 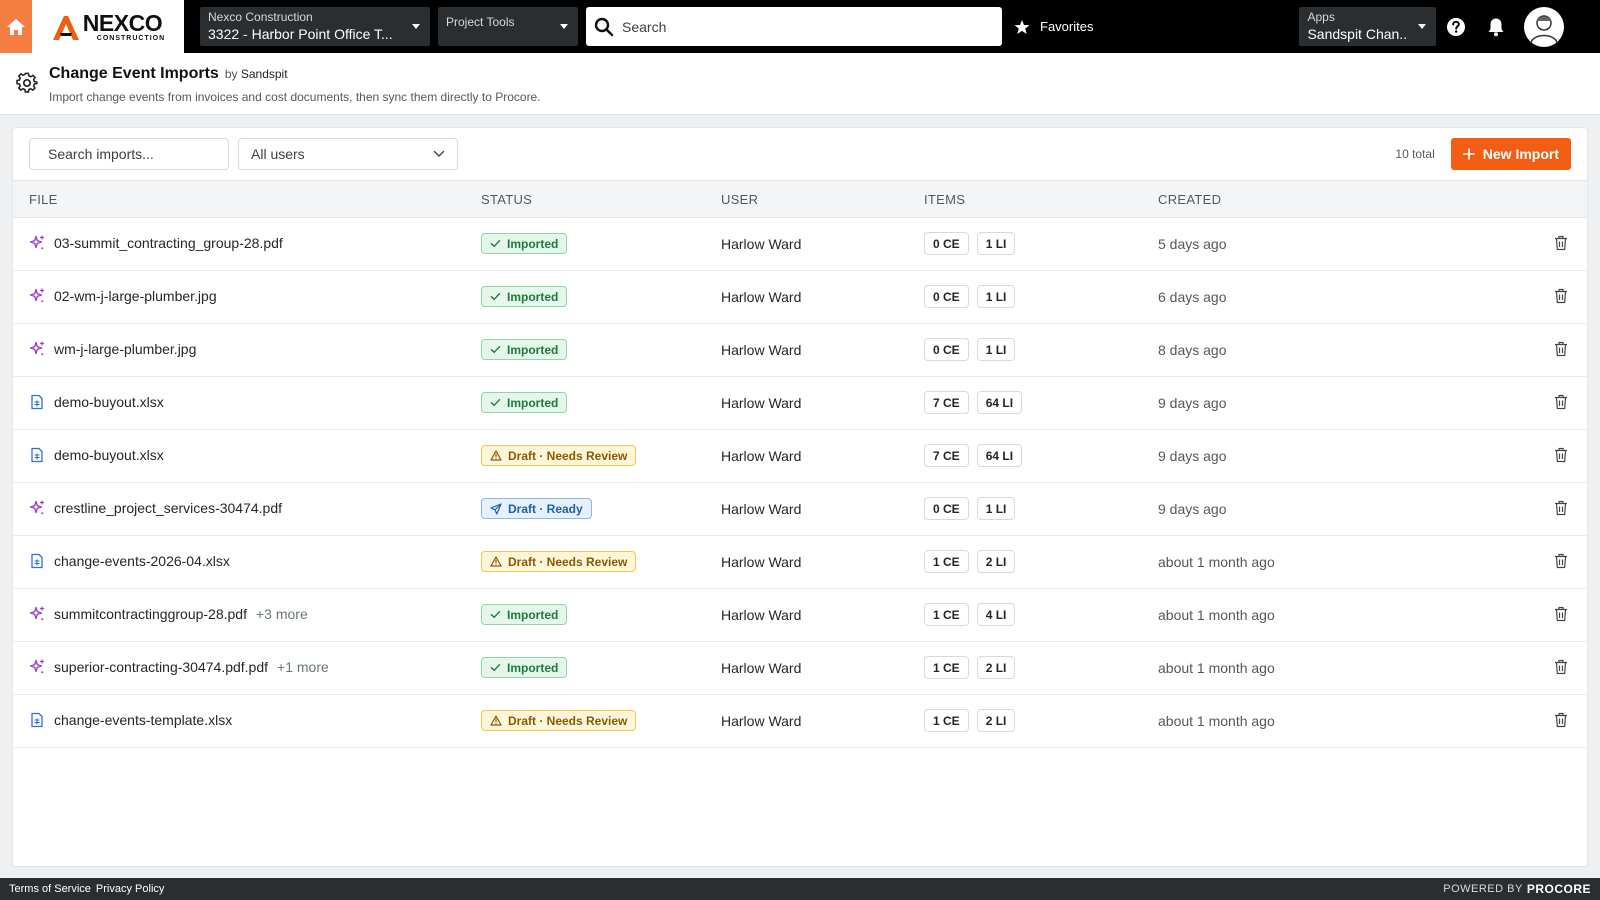 What do you see at coordinates (1022, 26) in the screenshot?
I see `star-icon` at bounding box center [1022, 26].